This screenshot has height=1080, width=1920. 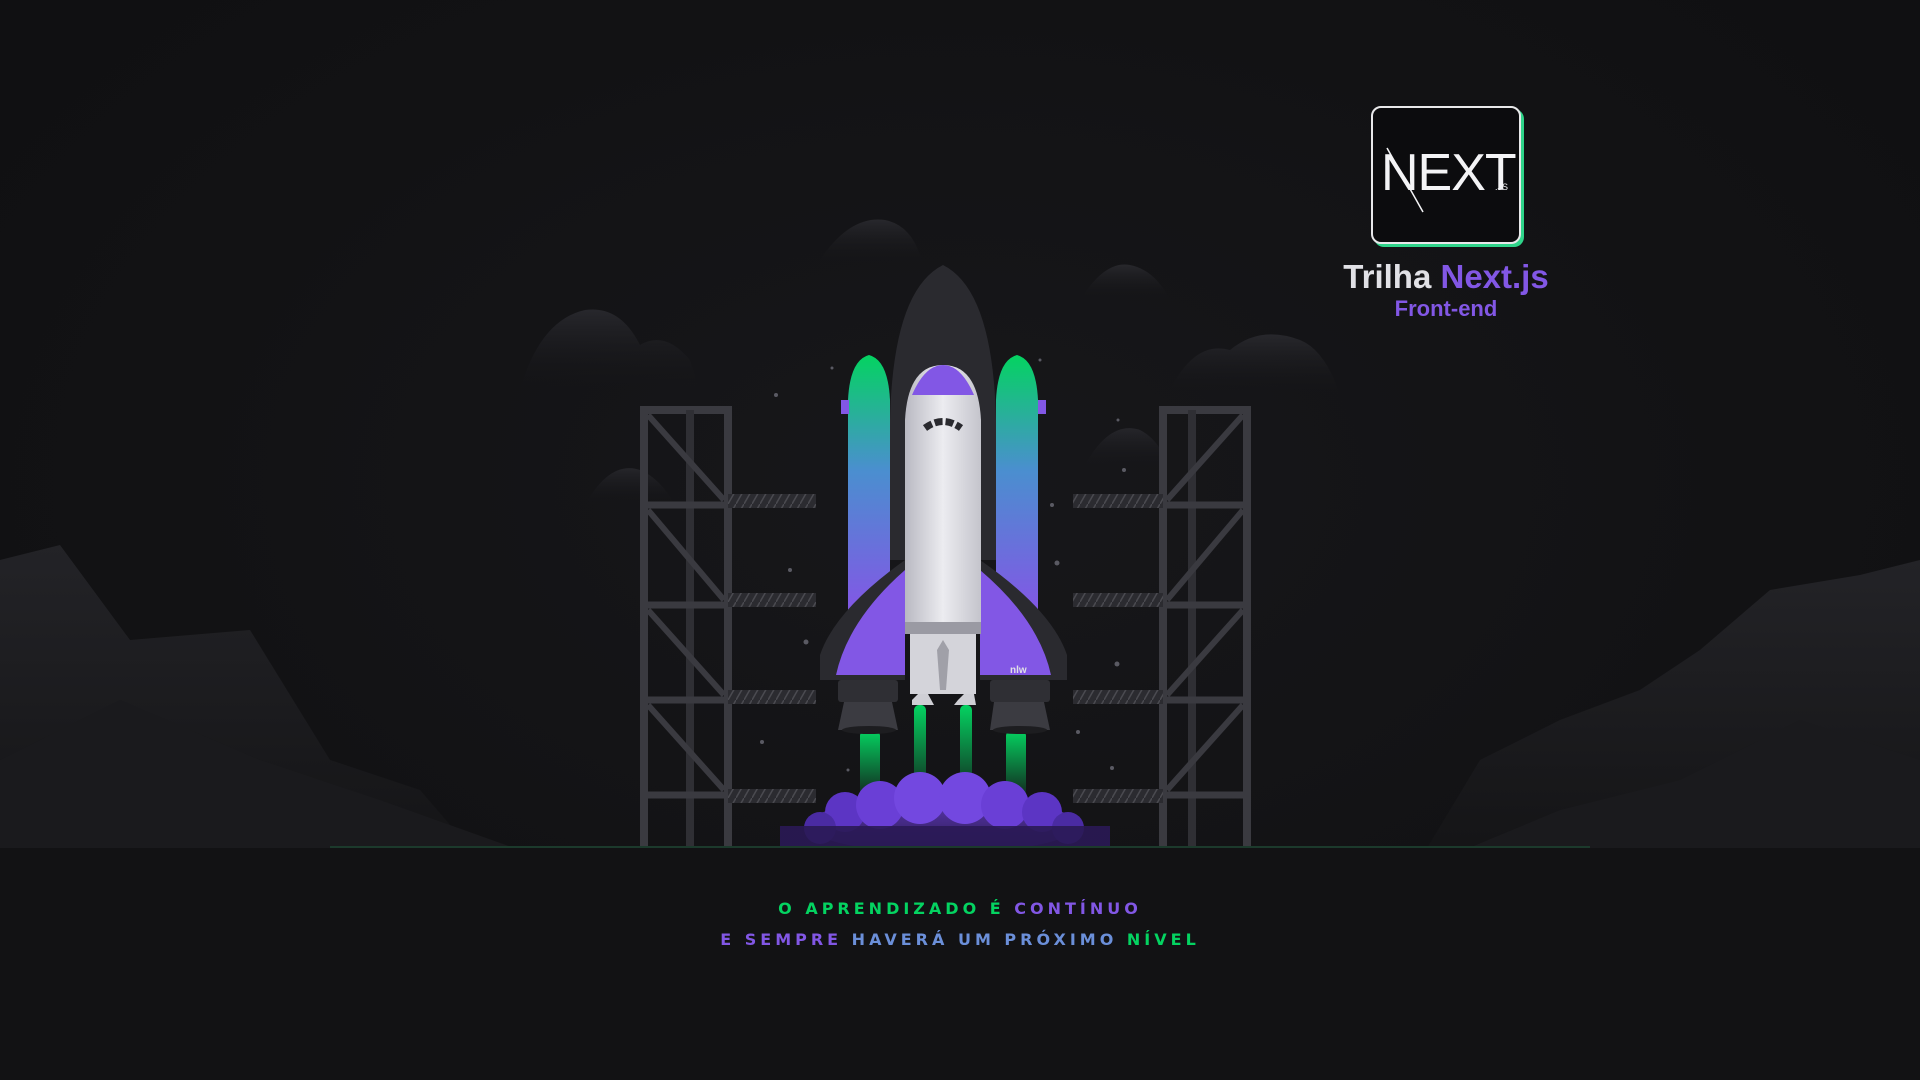 What do you see at coordinates (945, 812) in the screenshot?
I see `launch-smoke` at bounding box center [945, 812].